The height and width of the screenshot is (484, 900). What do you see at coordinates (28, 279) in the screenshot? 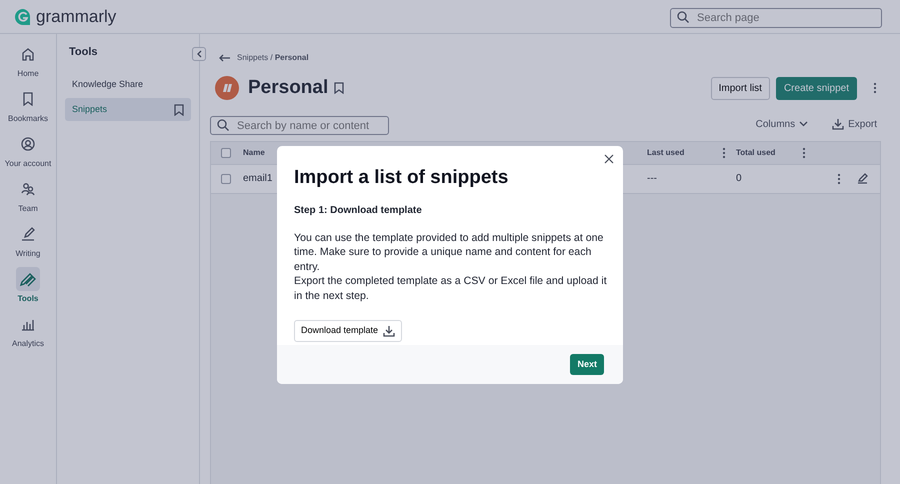
I see `pencils-icon` at bounding box center [28, 279].